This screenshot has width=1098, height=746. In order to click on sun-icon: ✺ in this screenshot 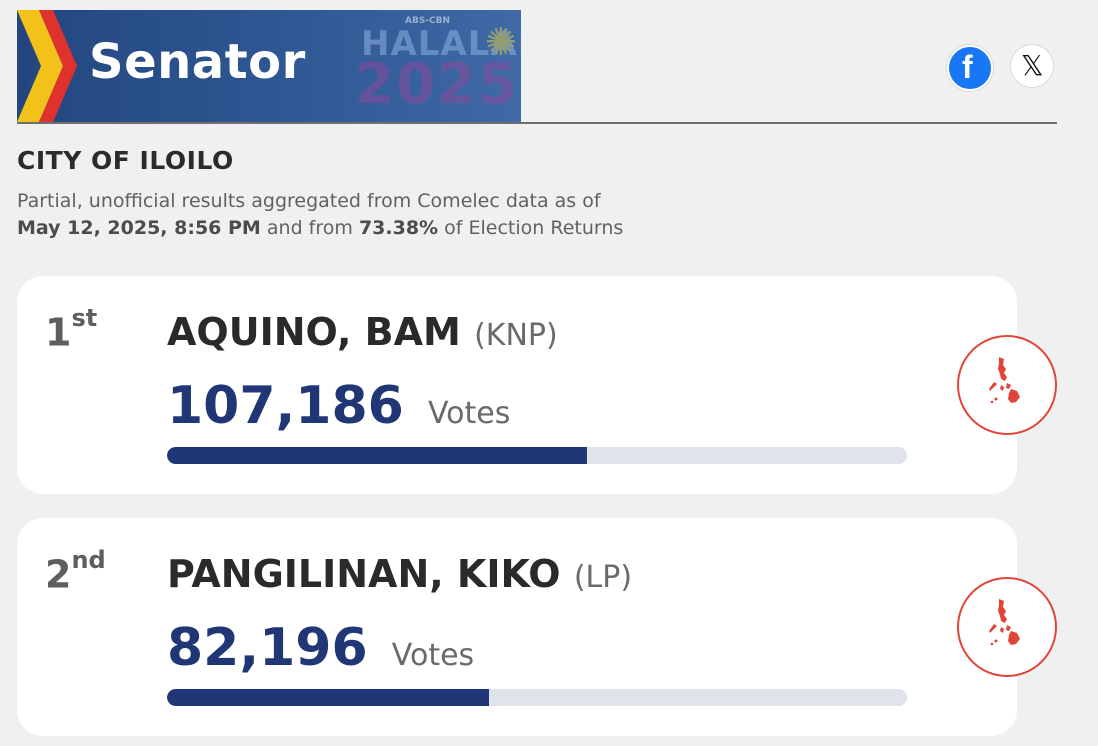, I will do `click(501, 42)`.